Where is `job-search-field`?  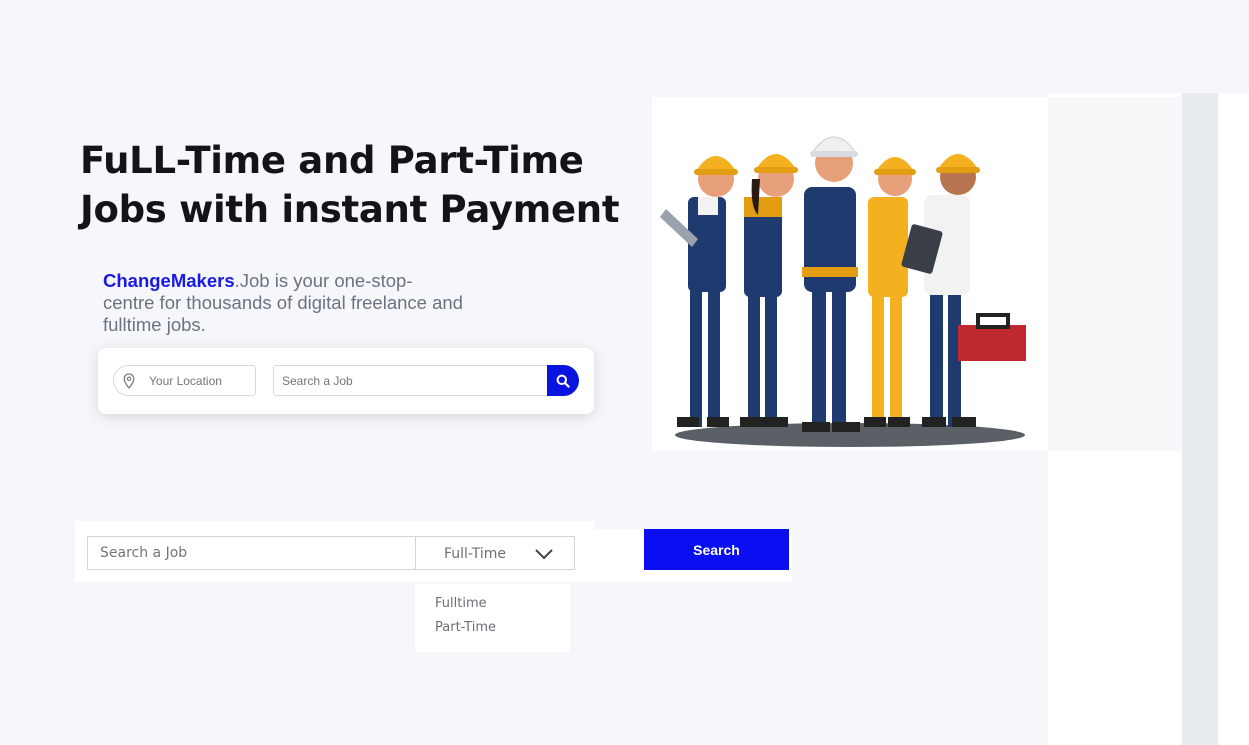 job-search-field is located at coordinates (410, 380).